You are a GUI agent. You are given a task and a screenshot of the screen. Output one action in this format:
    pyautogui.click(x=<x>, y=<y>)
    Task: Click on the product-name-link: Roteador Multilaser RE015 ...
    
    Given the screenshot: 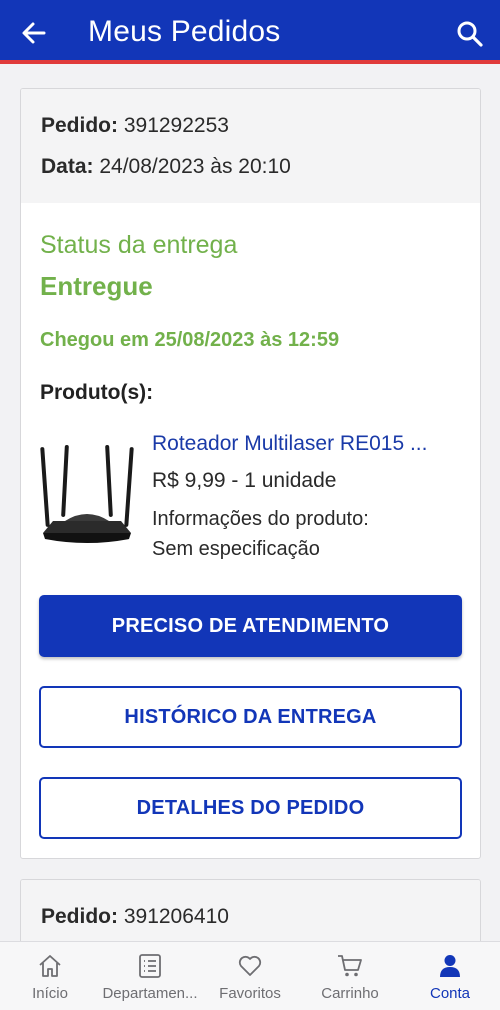 What is the action you would take?
    pyautogui.click(x=302, y=444)
    